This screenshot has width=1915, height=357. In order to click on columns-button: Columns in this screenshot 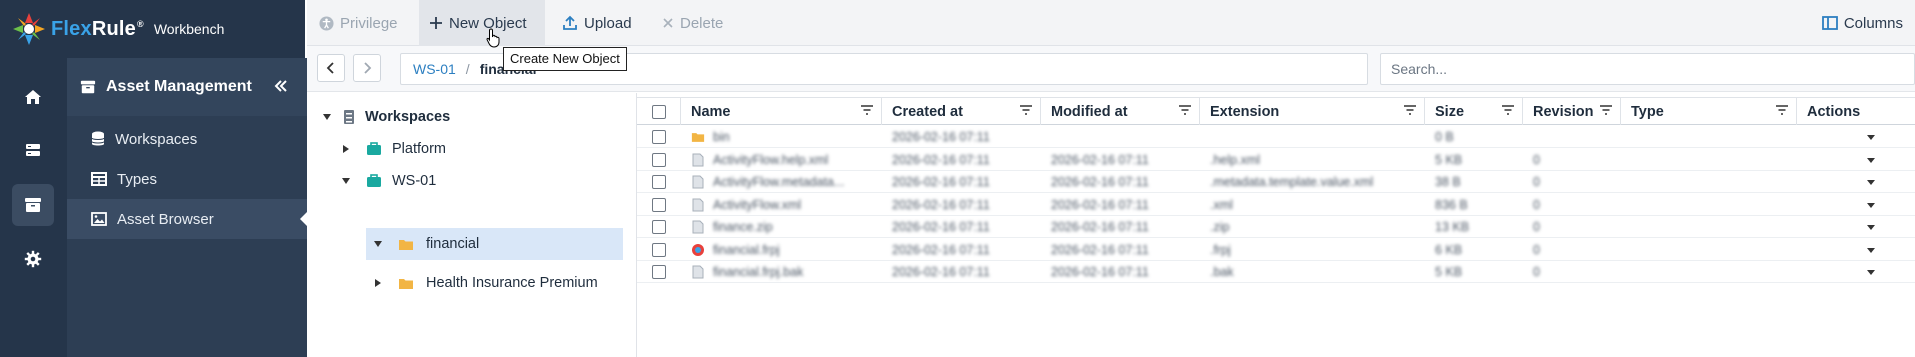, I will do `click(1862, 23)`.